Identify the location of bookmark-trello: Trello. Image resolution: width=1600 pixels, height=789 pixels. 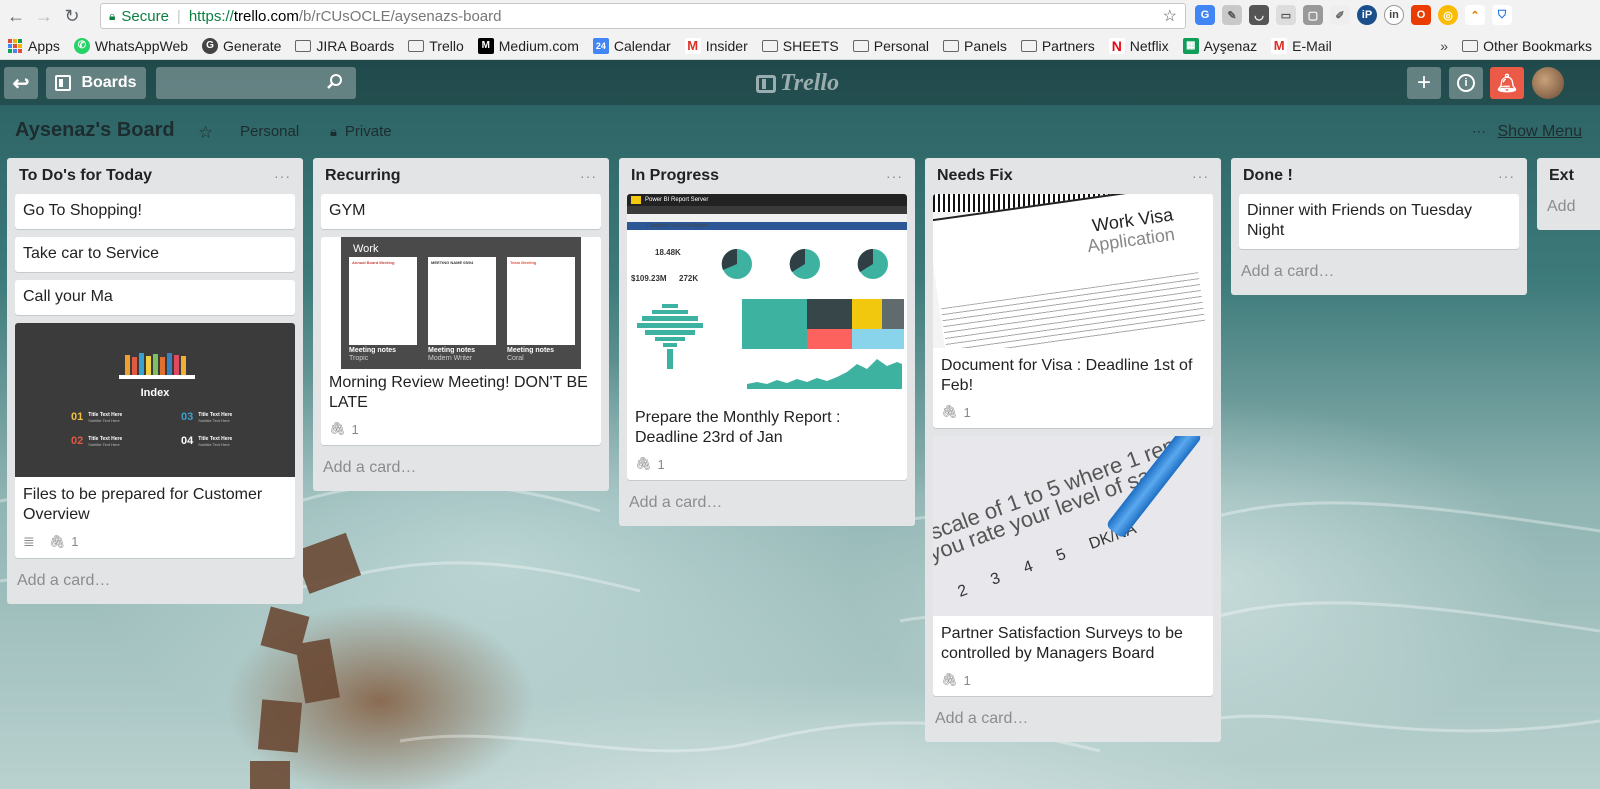
(436, 46).